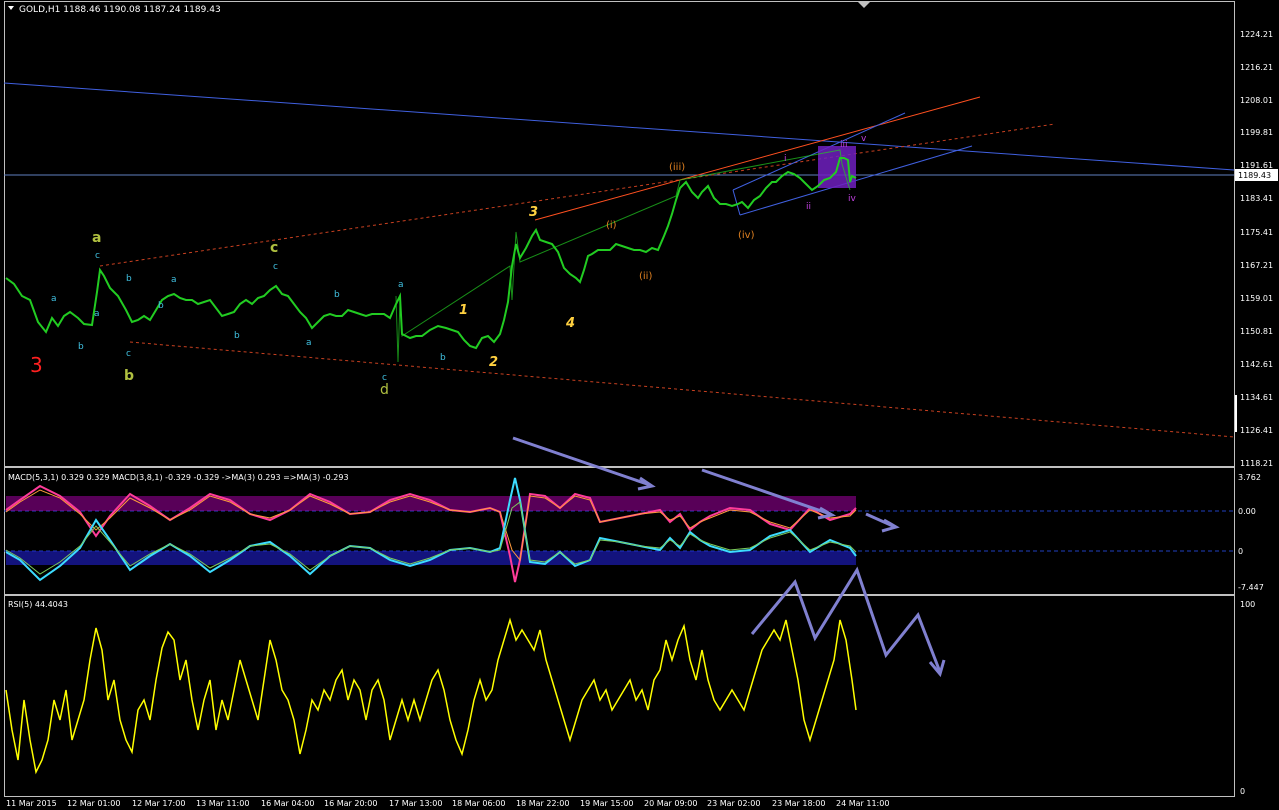 Image resolution: width=1279 pixels, height=810 pixels. Describe the element at coordinates (38, 604) in the screenshot. I see `rsi-title: RSI(5) 44.4043` at that location.